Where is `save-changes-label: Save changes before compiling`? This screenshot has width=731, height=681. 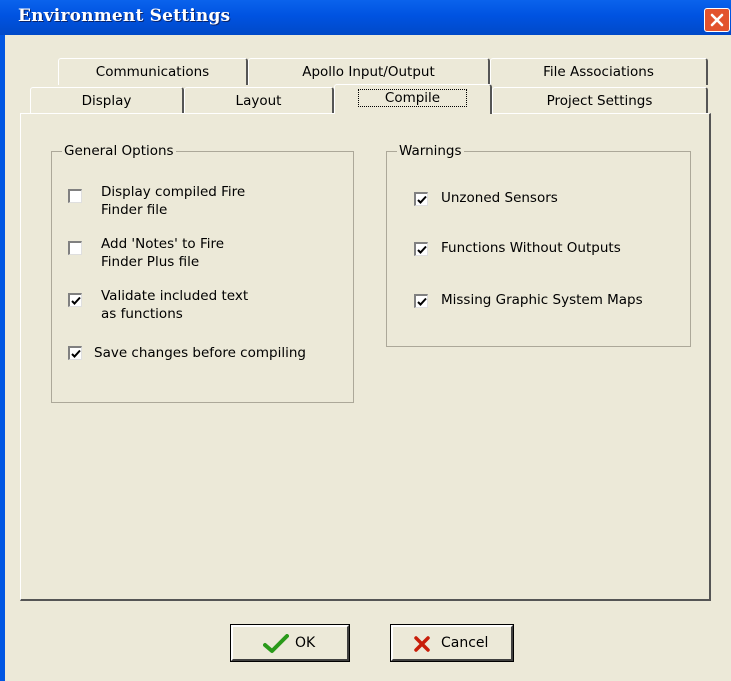
save-changes-label: Save changes before compiling is located at coordinates (200, 353).